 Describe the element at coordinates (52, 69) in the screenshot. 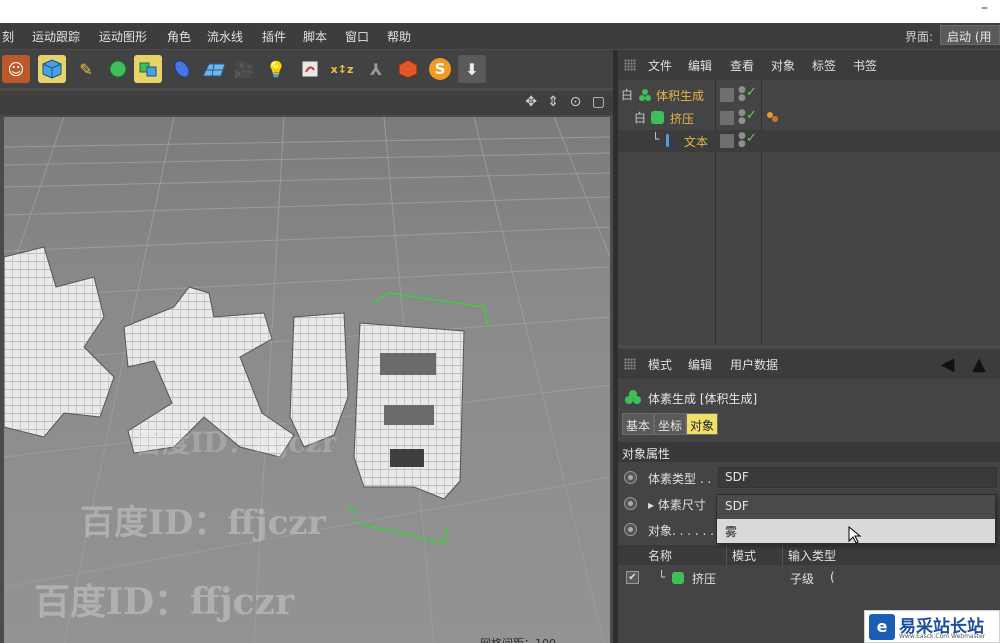

I see `cube-icon` at that location.